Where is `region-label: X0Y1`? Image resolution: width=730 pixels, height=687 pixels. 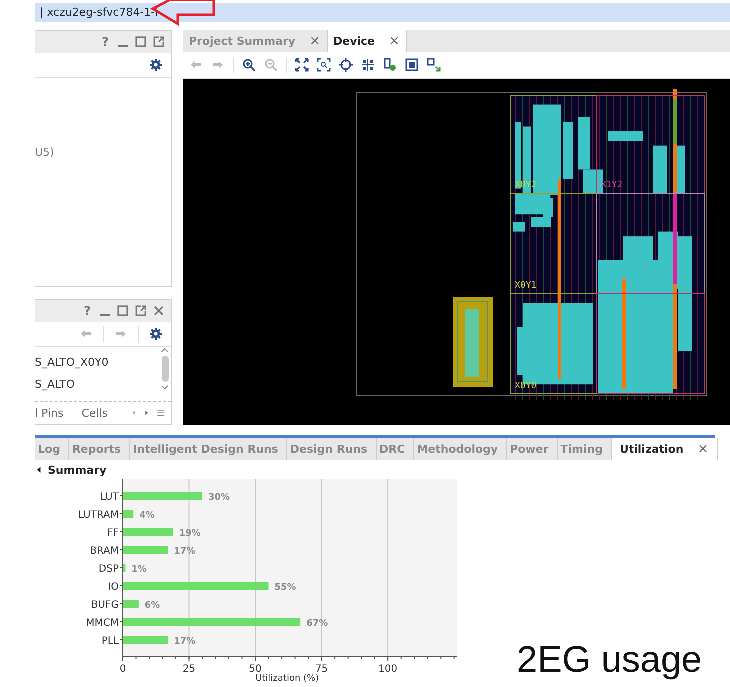 region-label: X0Y1 is located at coordinates (526, 286).